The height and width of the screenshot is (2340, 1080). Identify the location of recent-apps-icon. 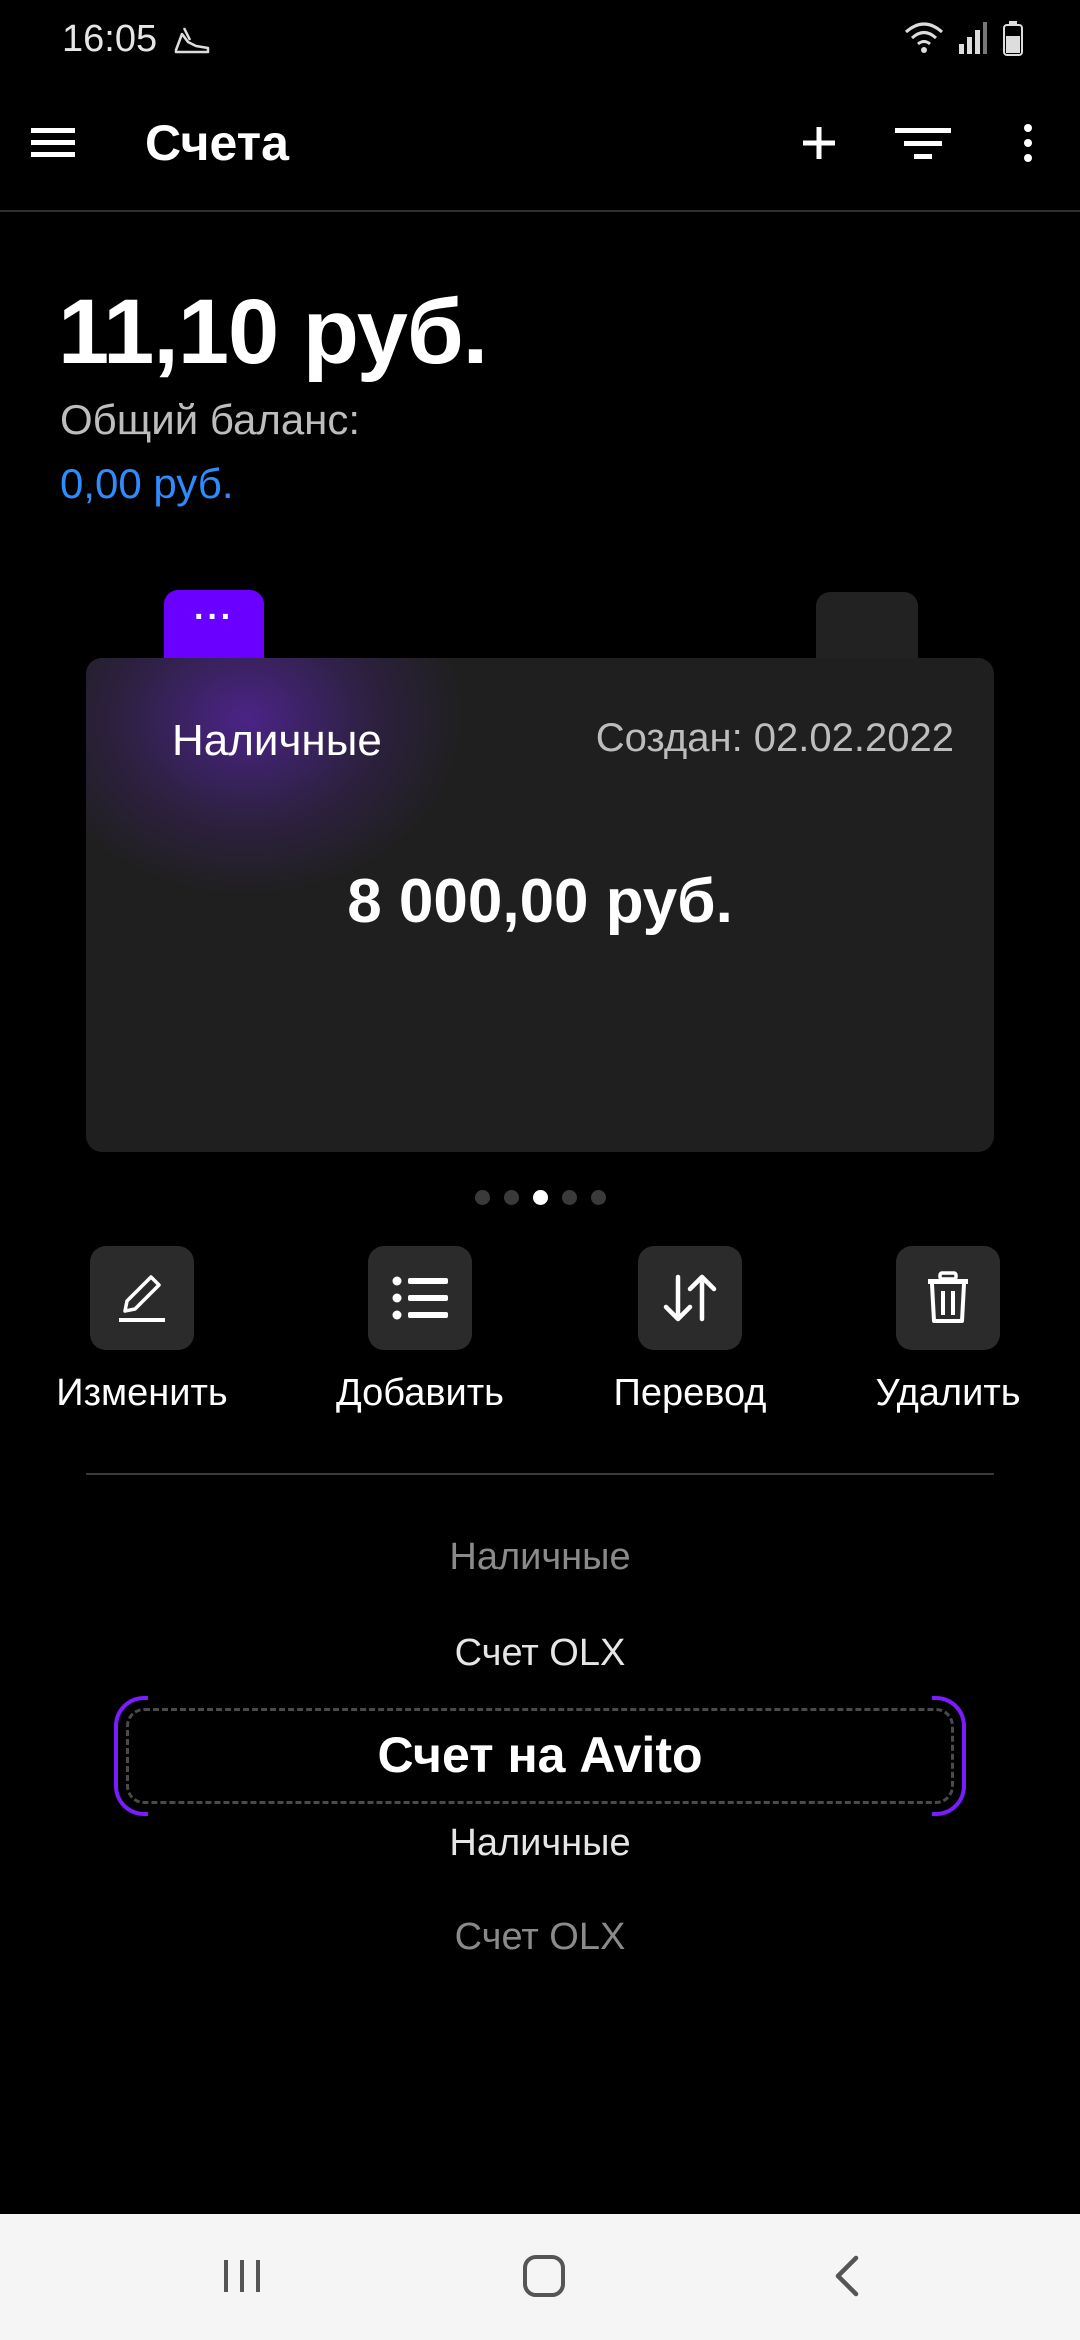
(242, 2276).